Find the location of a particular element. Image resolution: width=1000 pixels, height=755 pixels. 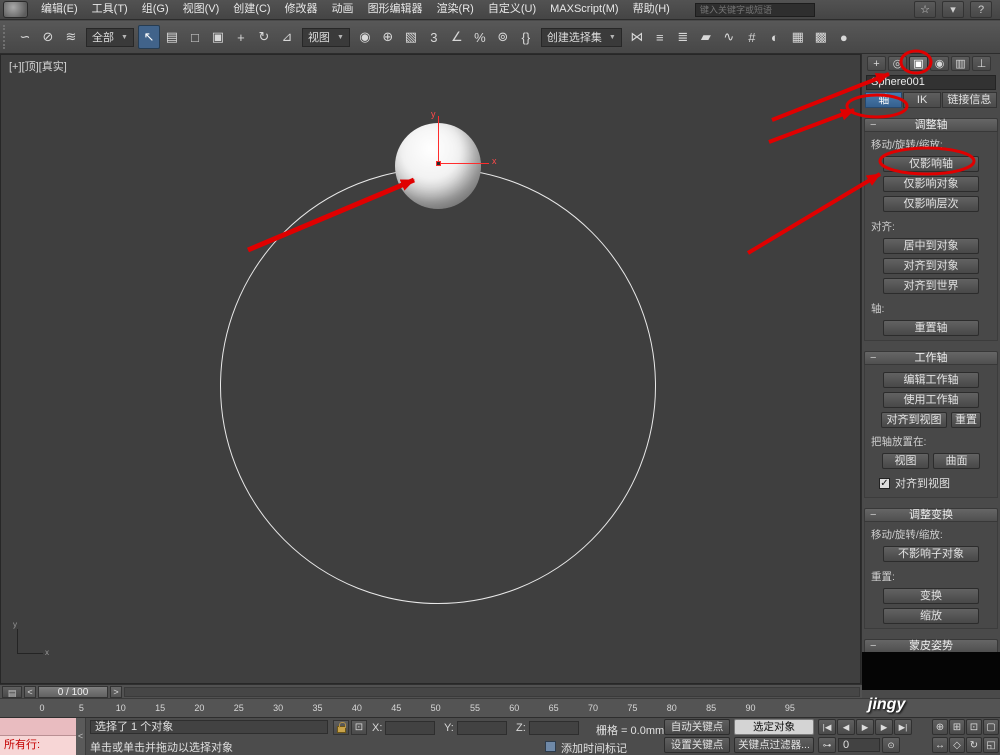

play-button: ▶ is located at coordinates (865, 727).